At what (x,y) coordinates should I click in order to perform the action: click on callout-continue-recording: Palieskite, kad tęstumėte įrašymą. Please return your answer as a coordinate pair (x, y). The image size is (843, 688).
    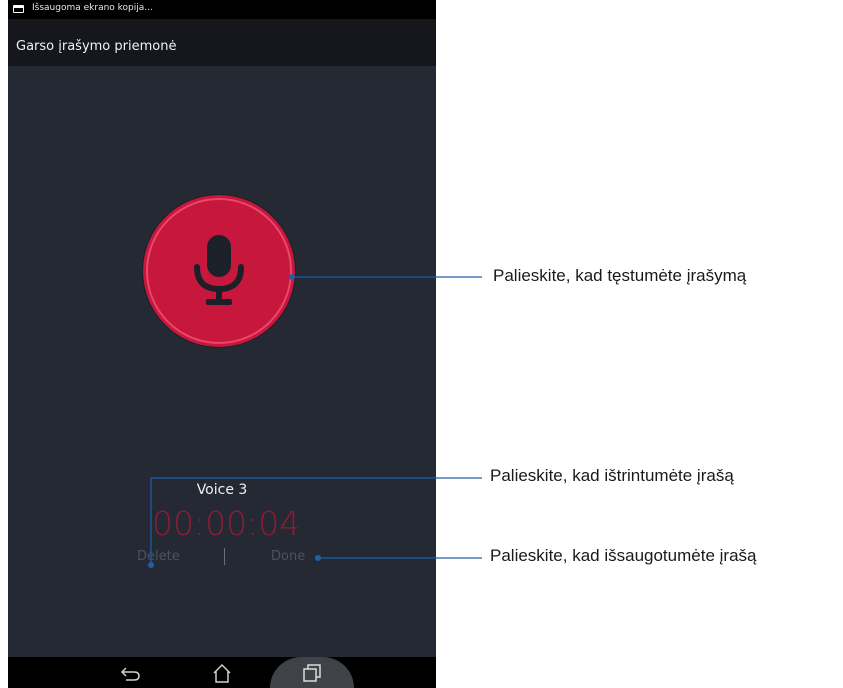
    Looking at the image, I should click on (620, 275).